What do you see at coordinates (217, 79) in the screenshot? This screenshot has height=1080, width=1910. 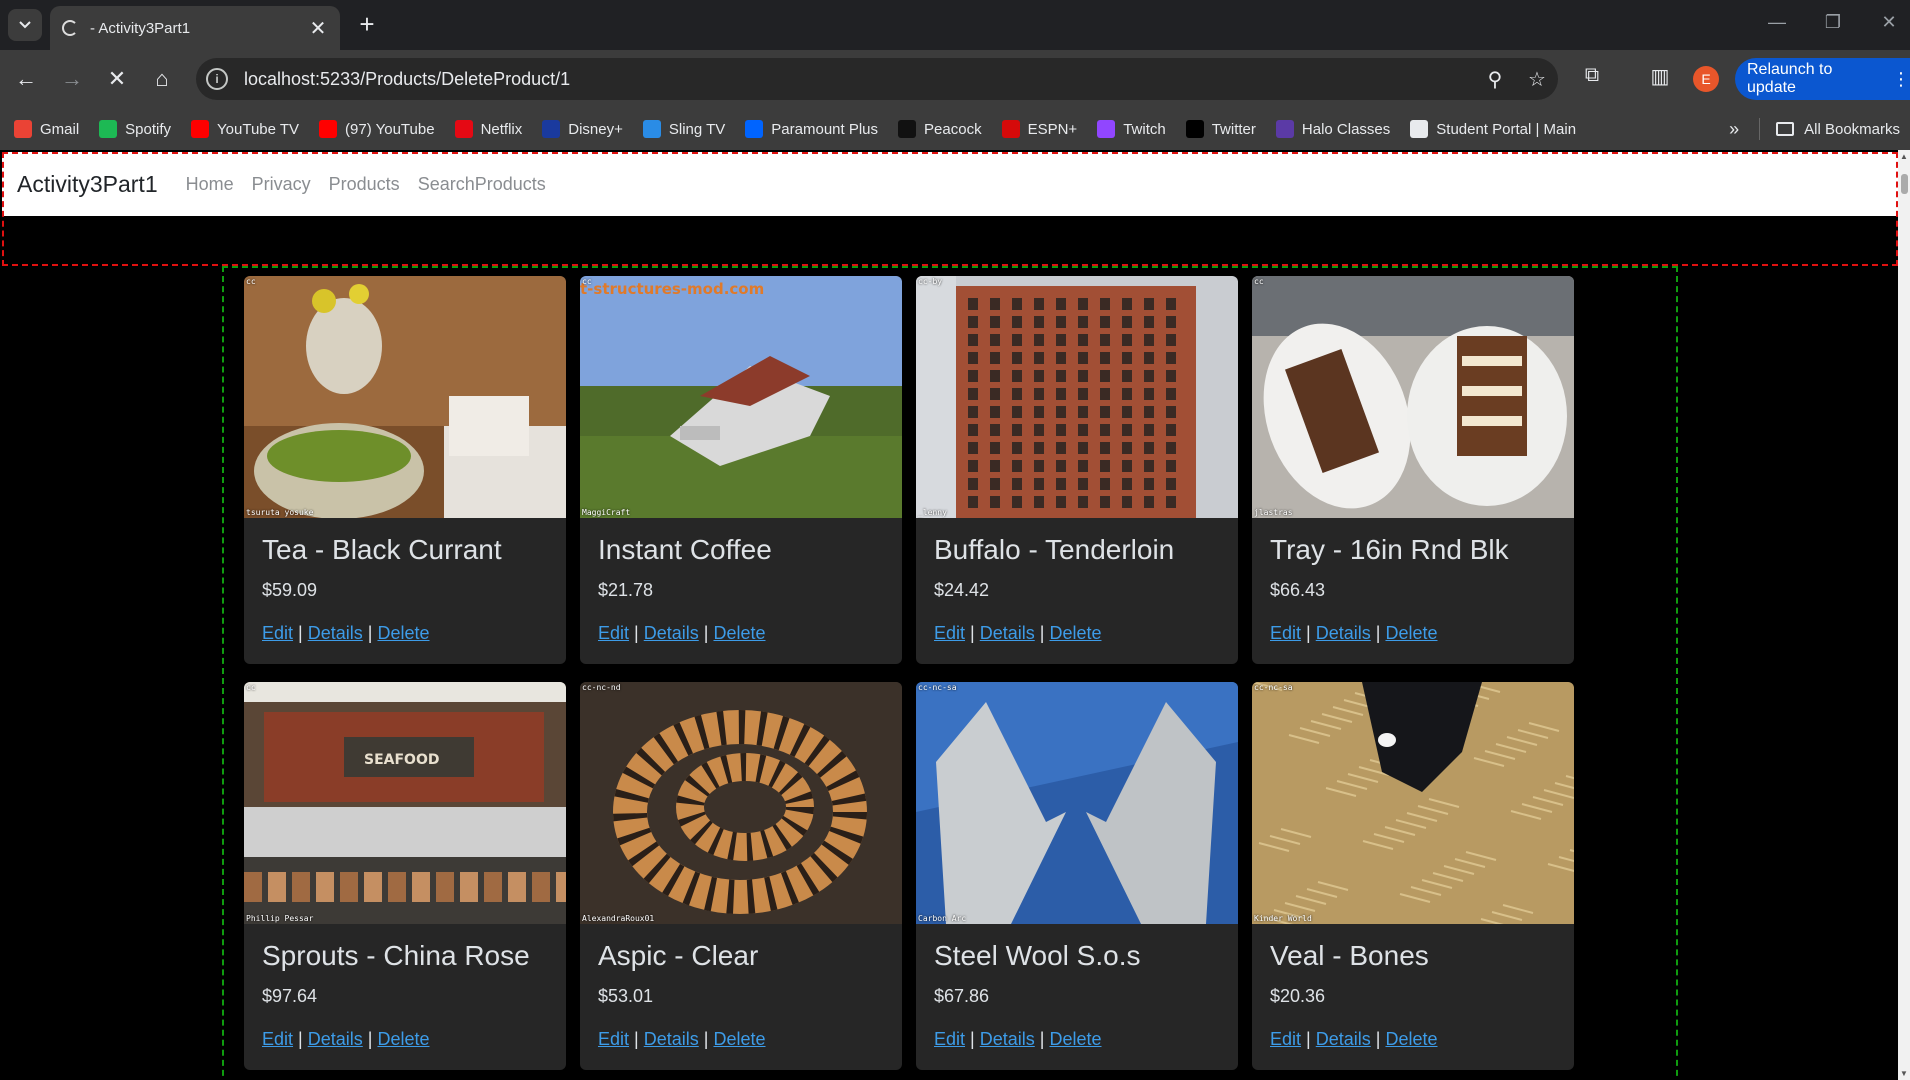 I see `site-info-icon: i` at bounding box center [217, 79].